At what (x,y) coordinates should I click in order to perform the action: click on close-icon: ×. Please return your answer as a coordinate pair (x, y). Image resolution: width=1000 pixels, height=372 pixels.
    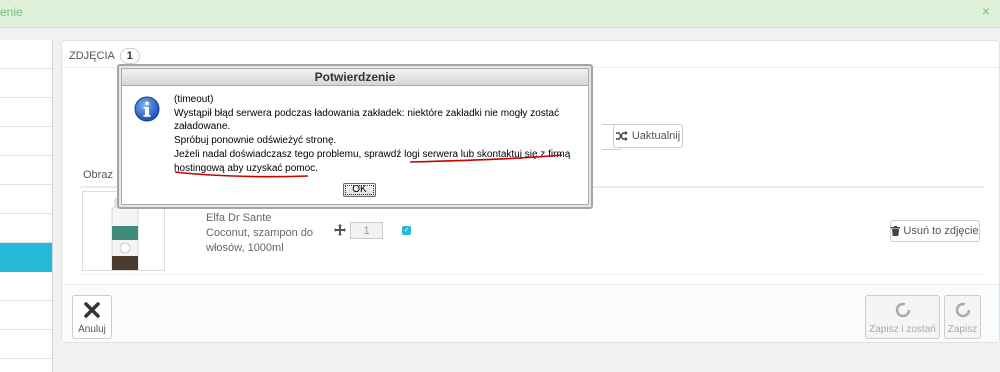
    Looking at the image, I should click on (986, 11).